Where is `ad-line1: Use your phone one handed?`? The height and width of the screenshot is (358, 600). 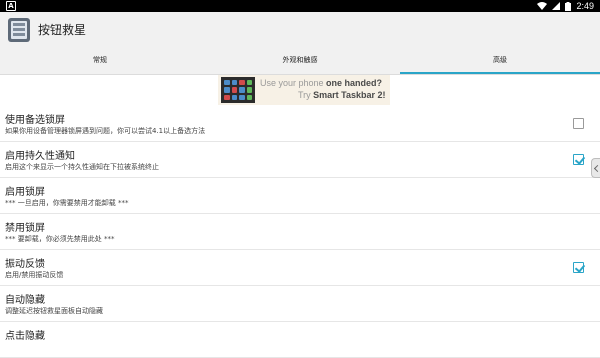 ad-line1: Use your phone one handed? is located at coordinates (321, 83).